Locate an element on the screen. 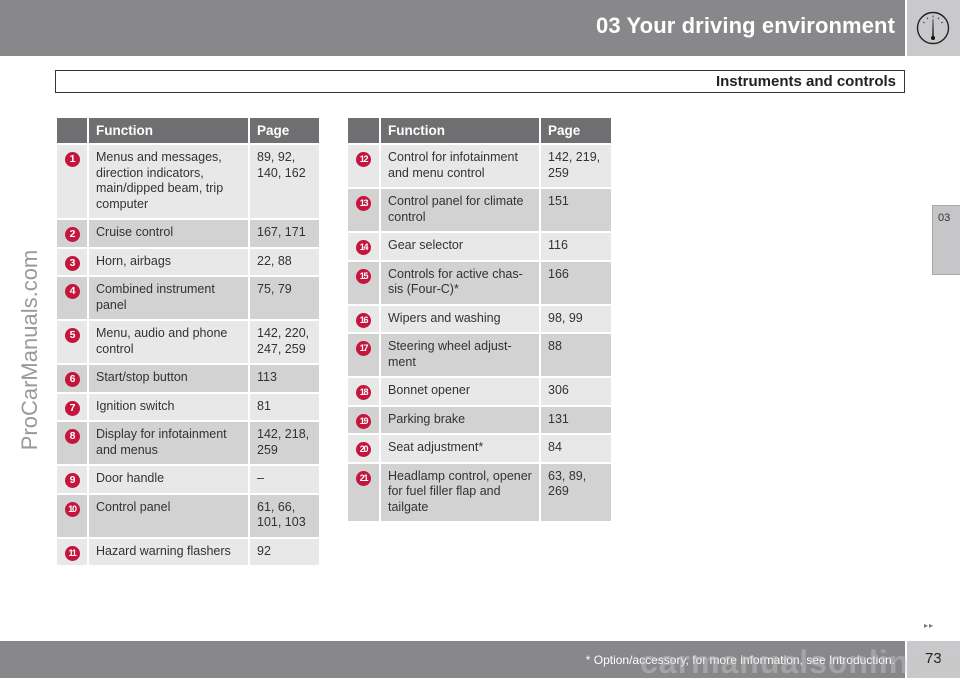 The image size is (960, 681). page-reference-cell: 75, 79 is located at coordinates (283, 298).